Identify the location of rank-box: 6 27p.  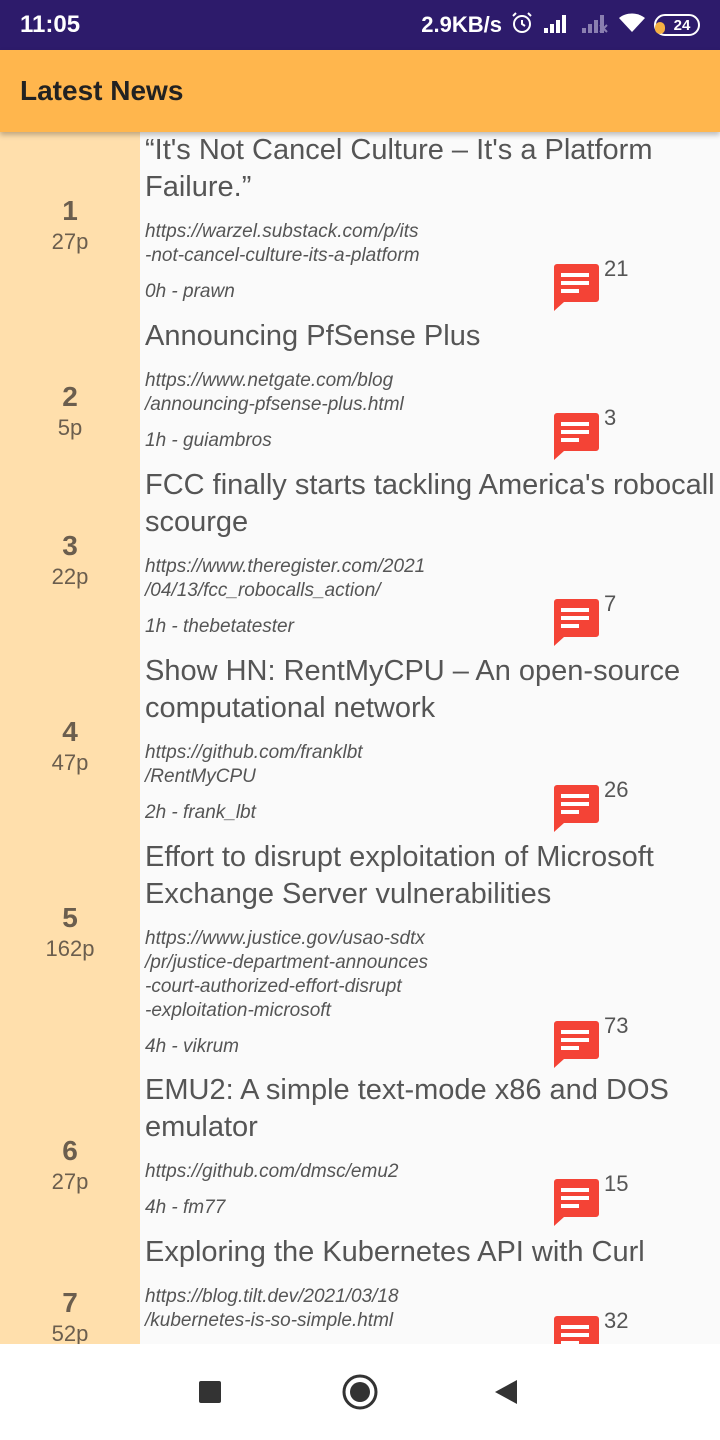
(70, 1165).